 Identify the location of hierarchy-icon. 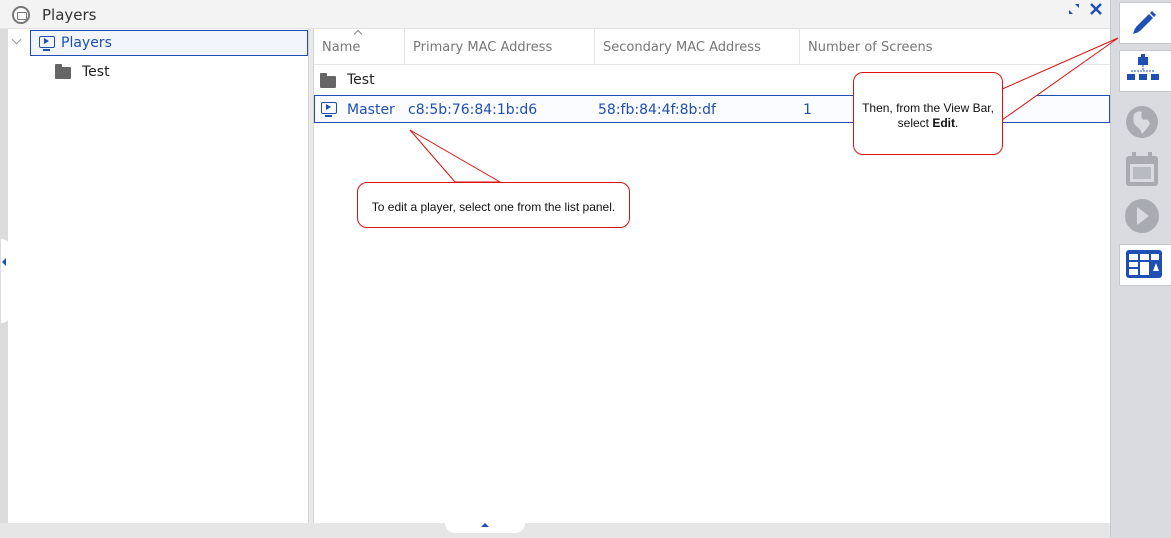
(1143, 67).